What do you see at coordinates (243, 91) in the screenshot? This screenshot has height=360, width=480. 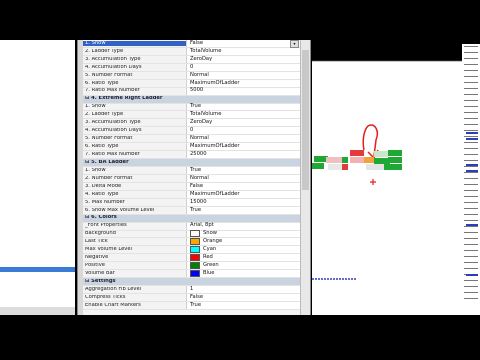 I see `property-value: 5000` at bounding box center [243, 91].